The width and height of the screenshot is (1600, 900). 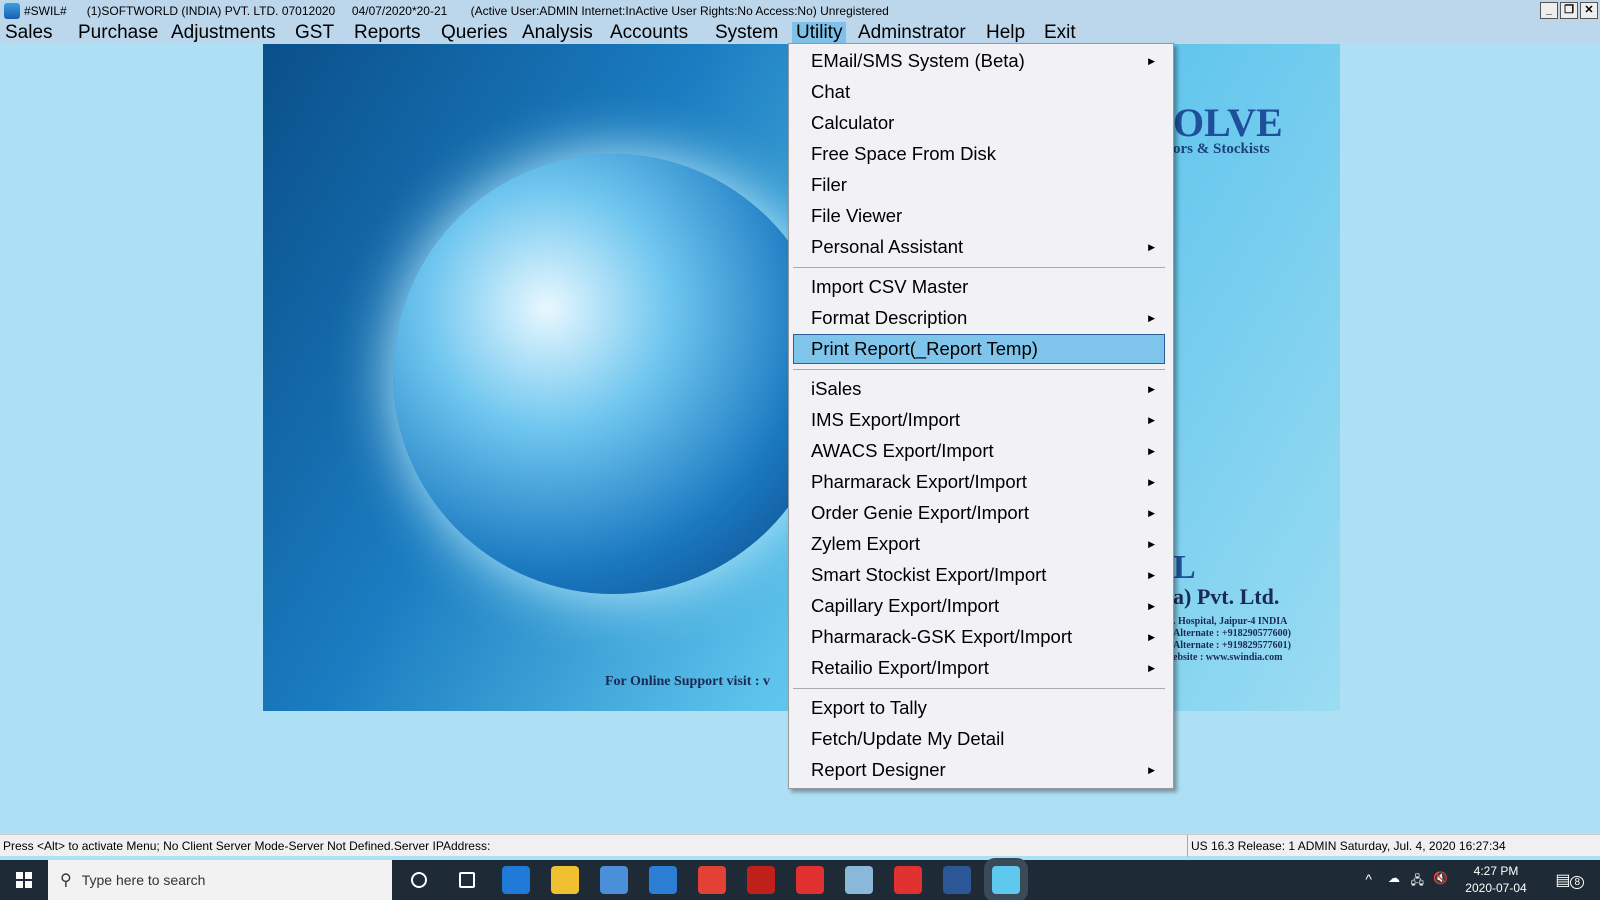 I want to click on minimize-button: _, so click(x=1549, y=10).